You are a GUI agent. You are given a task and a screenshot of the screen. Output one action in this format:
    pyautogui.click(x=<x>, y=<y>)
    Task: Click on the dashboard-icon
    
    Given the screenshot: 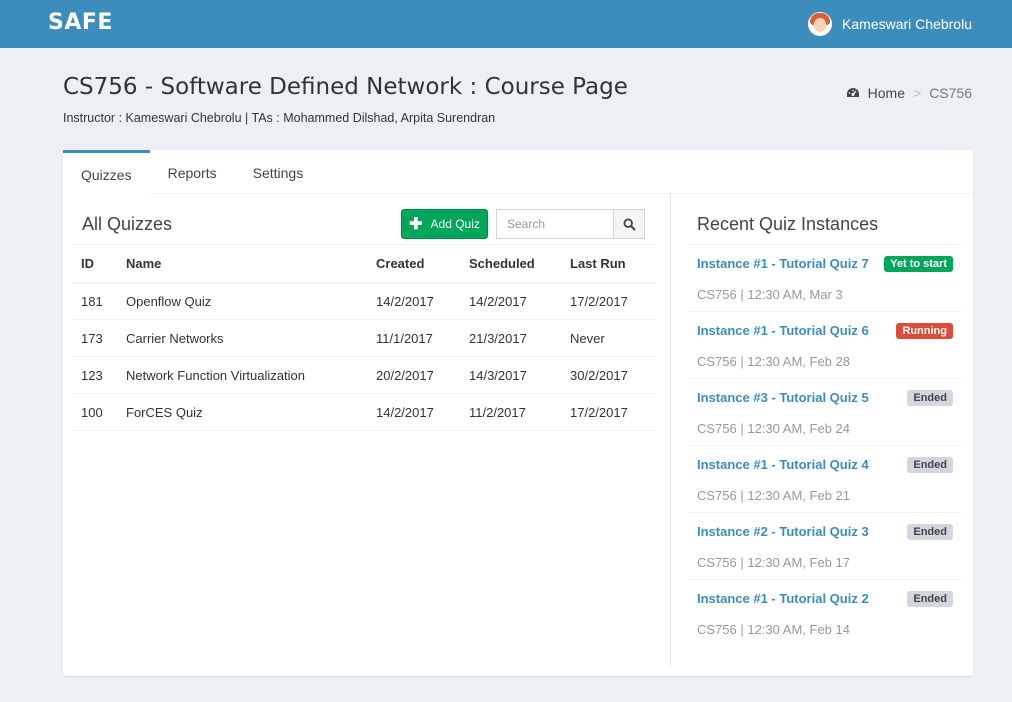 What is the action you would take?
    pyautogui.click(x=852, y=92)
    